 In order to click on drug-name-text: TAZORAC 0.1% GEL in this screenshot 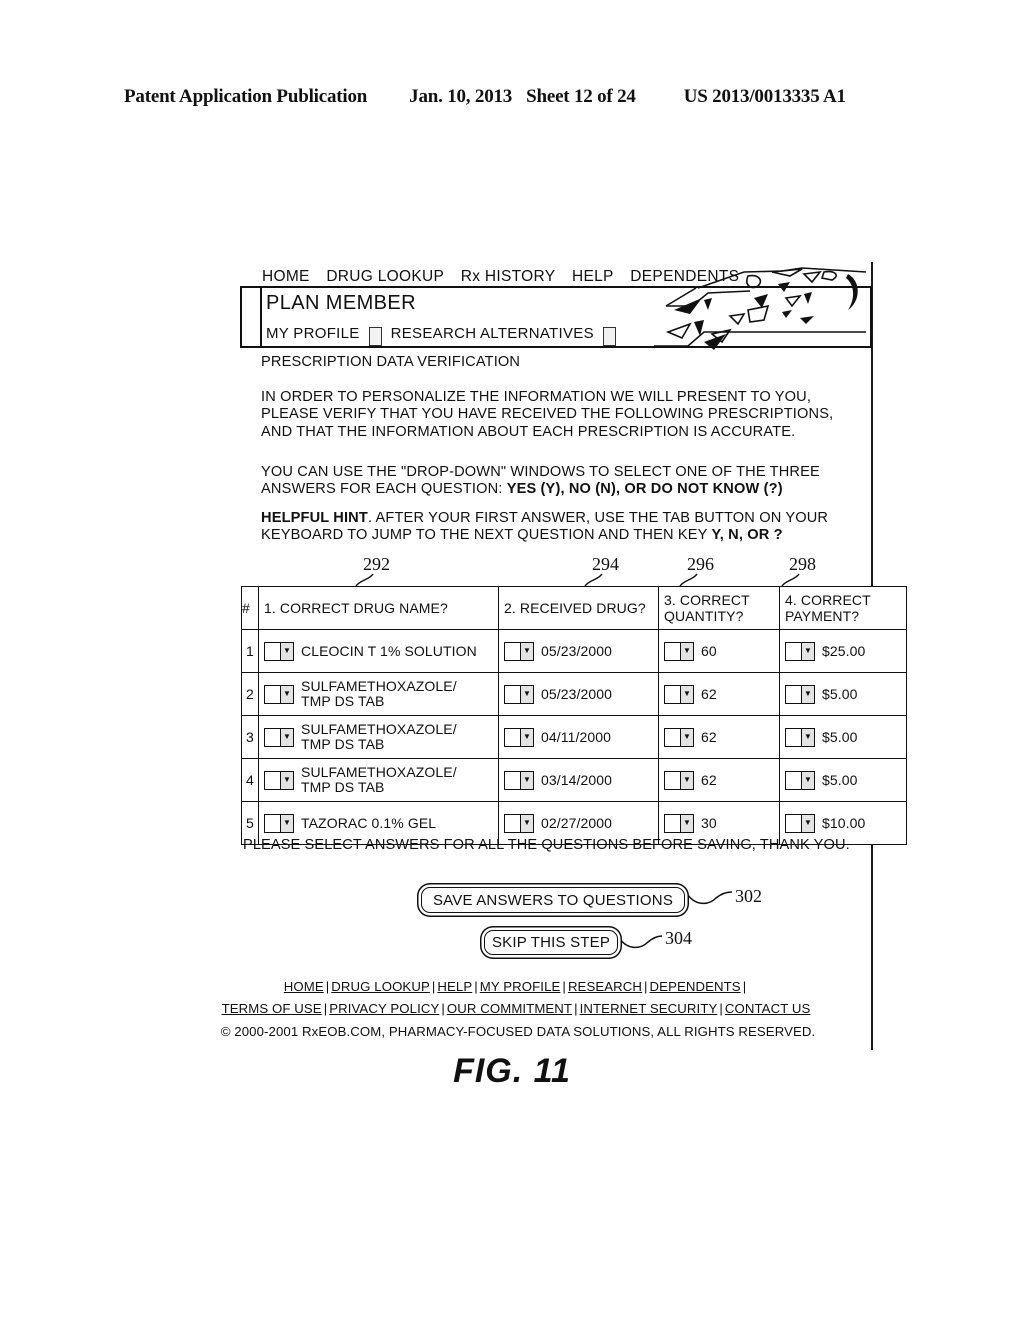, I will do `click(369, 822)`.